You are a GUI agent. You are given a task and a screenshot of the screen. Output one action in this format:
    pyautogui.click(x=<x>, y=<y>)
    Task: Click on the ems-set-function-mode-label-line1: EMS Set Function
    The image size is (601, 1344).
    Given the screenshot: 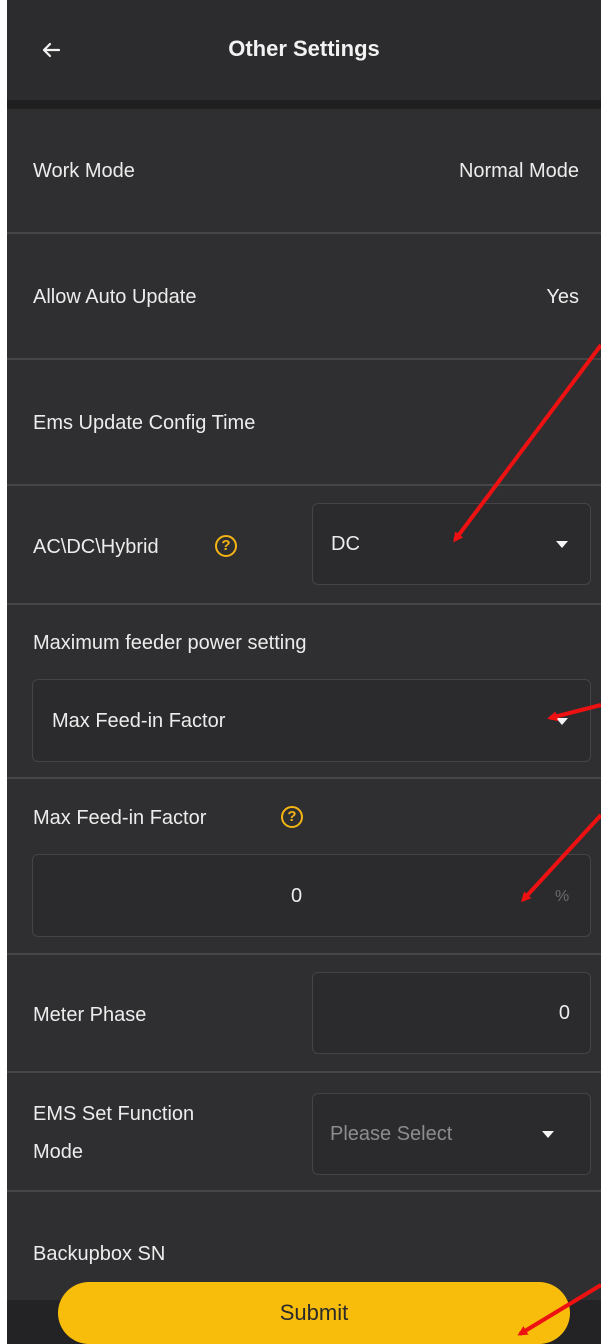 What is the action you would take?
    pyautogui.click(x=114, y=1114)
    